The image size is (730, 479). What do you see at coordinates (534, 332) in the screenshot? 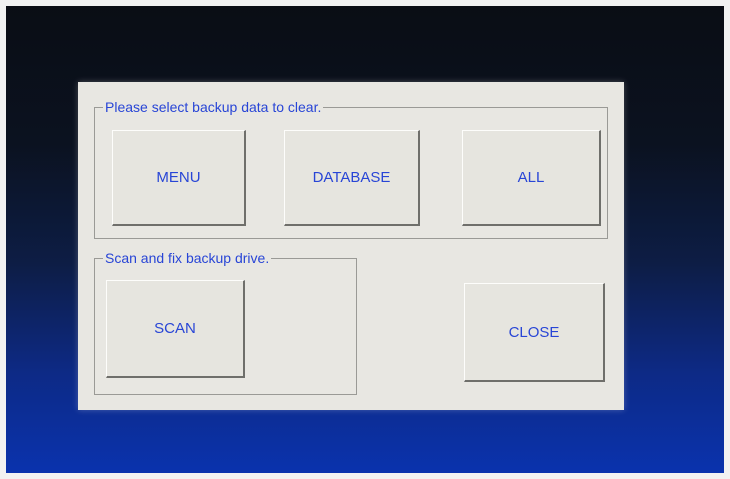
I see `close-button: CLOSE` at bounding box center [534, 332].